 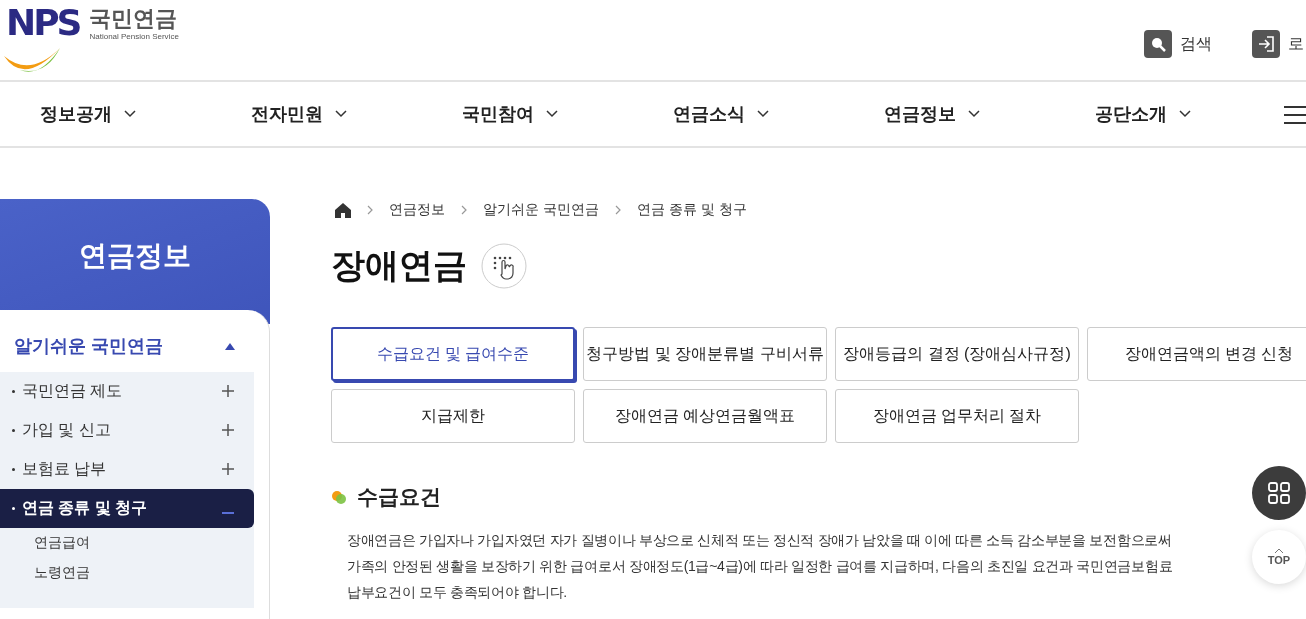 What do you see at coordinates (1196, 354) in the screenshot?
I see `content-tab: 장애연금액의 변경 신청` at bounding box center [1196, 354].